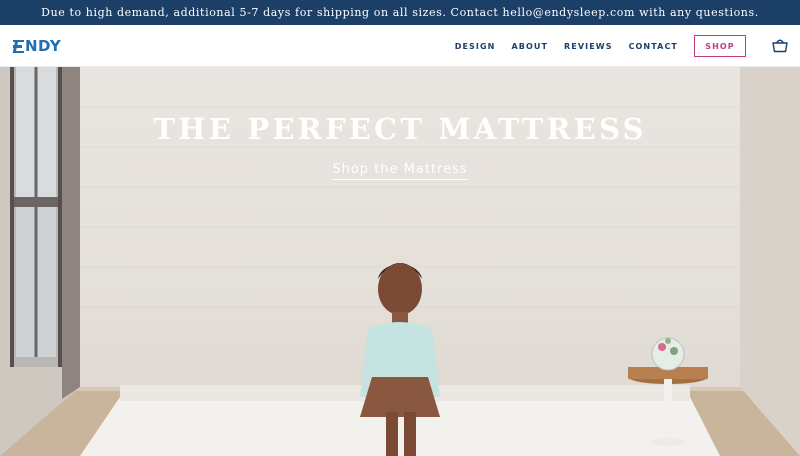  Describe the element at coordinates (475, 46) in the screenshot. I see `nav-link-design: DESIGN` at that location.